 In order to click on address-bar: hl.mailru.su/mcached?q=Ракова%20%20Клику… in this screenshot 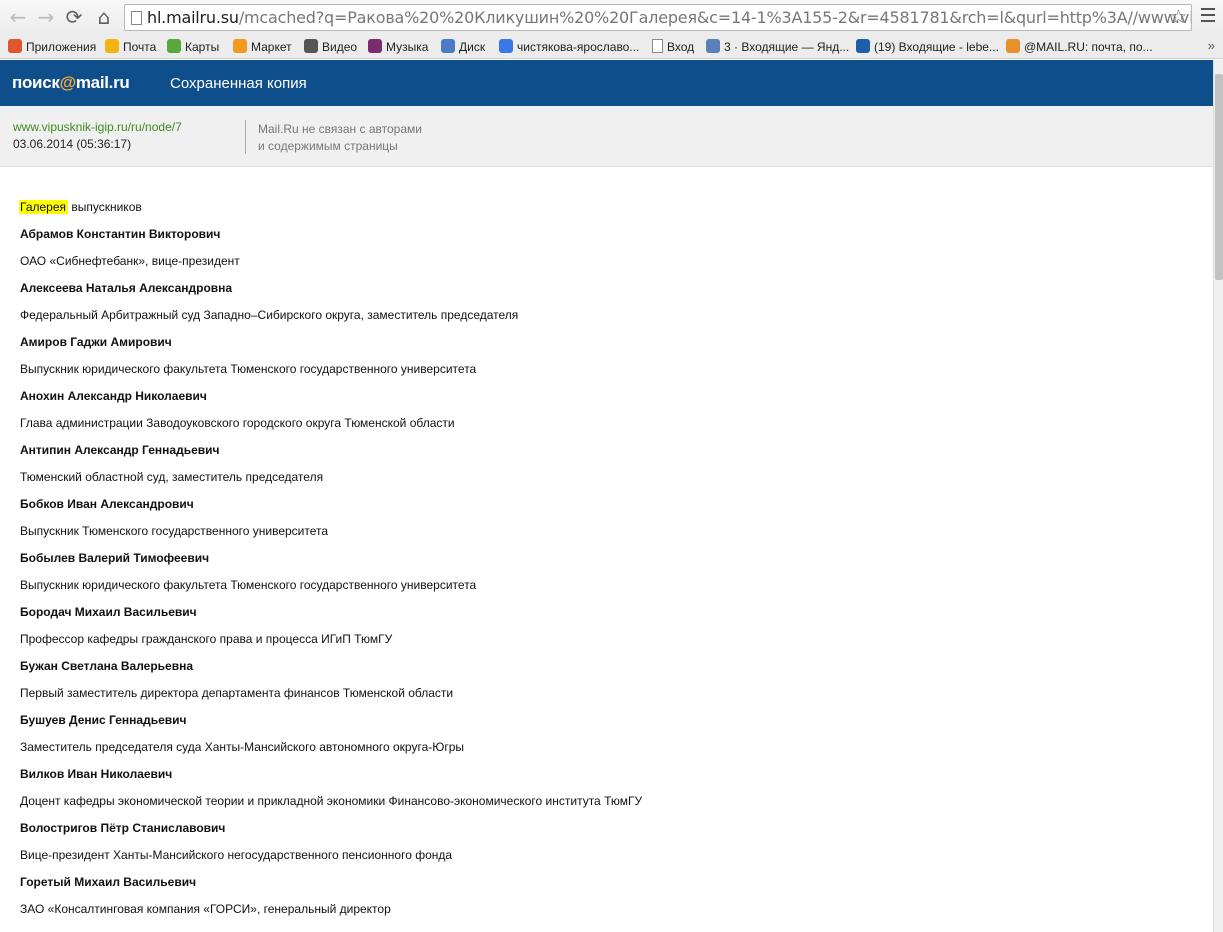, I will do `click(658, 17)`.